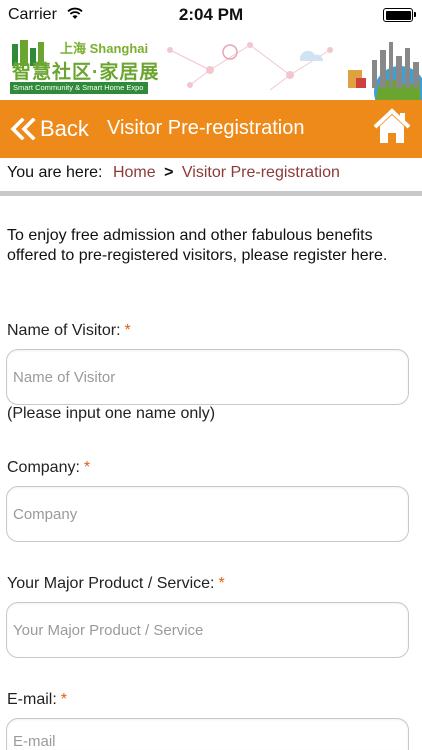 The width and height of the screenshot is (422, 750). I want to click on nav-bar: Back Visitor Pre-registration, so click(211, 129).